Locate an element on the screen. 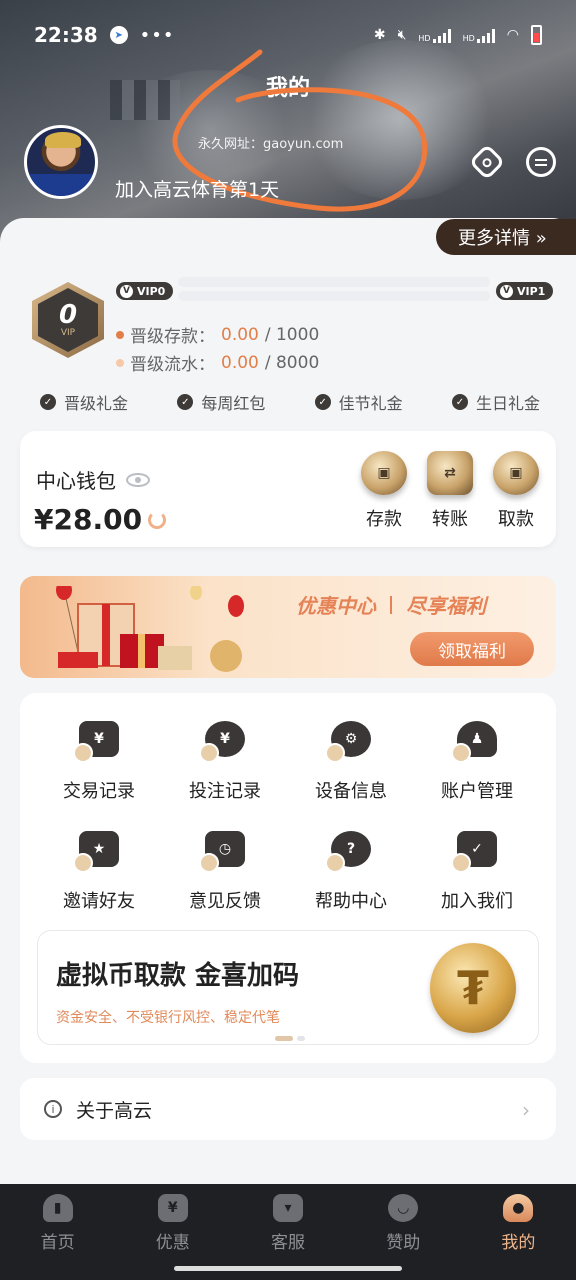 This screenshot has height=1280, width=576. invite-star-icon: ★ is located at coordinates (96, 852).